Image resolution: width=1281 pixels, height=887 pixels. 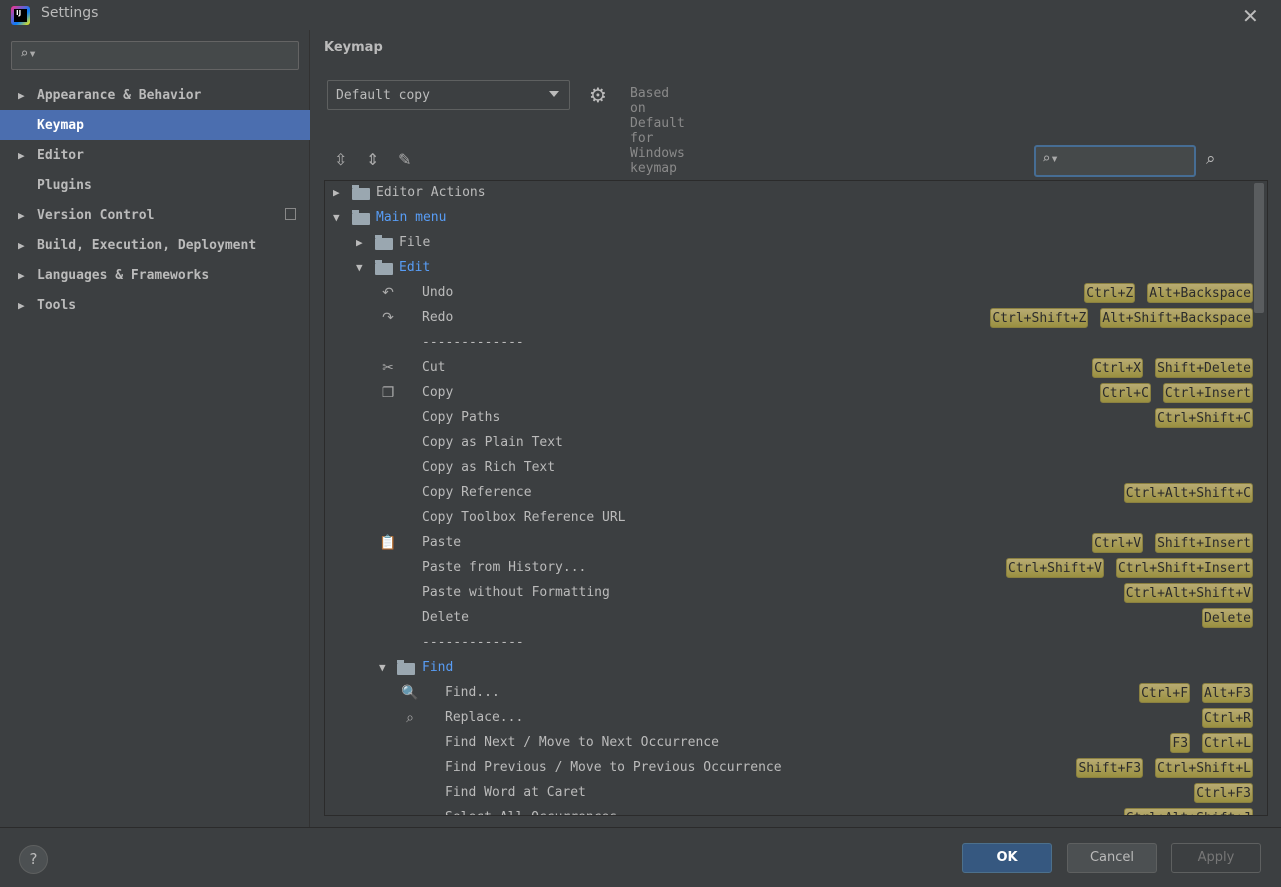 What do you see at coordinates (789, 593) in the screenshot?
I see `tree-row: Paste without Formatting Ctrl+Alt+Shift+V` at bounding box center [789, 593].